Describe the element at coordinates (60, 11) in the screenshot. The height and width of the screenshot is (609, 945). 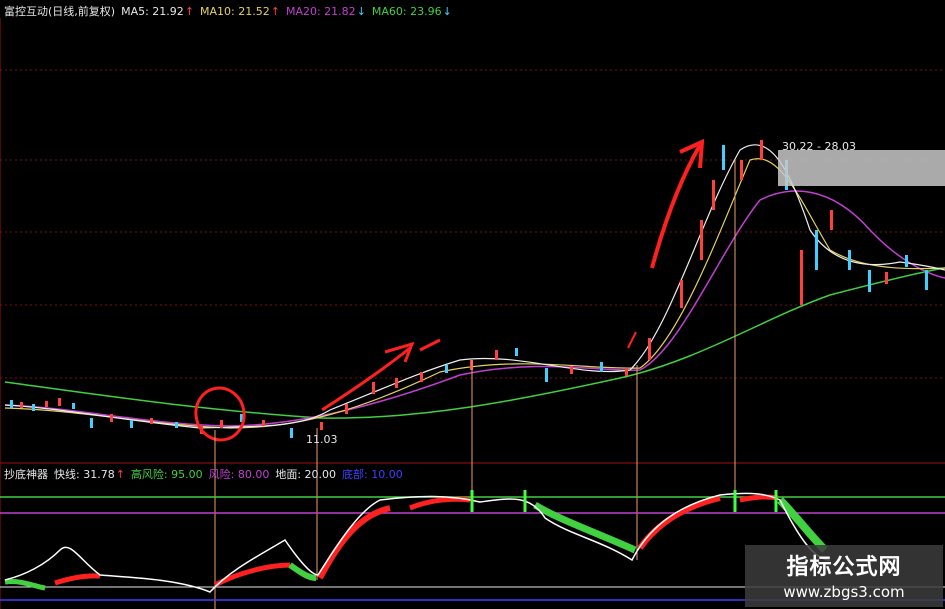
I see `stock-title: 富控互动(日线,前复权)` at that location.